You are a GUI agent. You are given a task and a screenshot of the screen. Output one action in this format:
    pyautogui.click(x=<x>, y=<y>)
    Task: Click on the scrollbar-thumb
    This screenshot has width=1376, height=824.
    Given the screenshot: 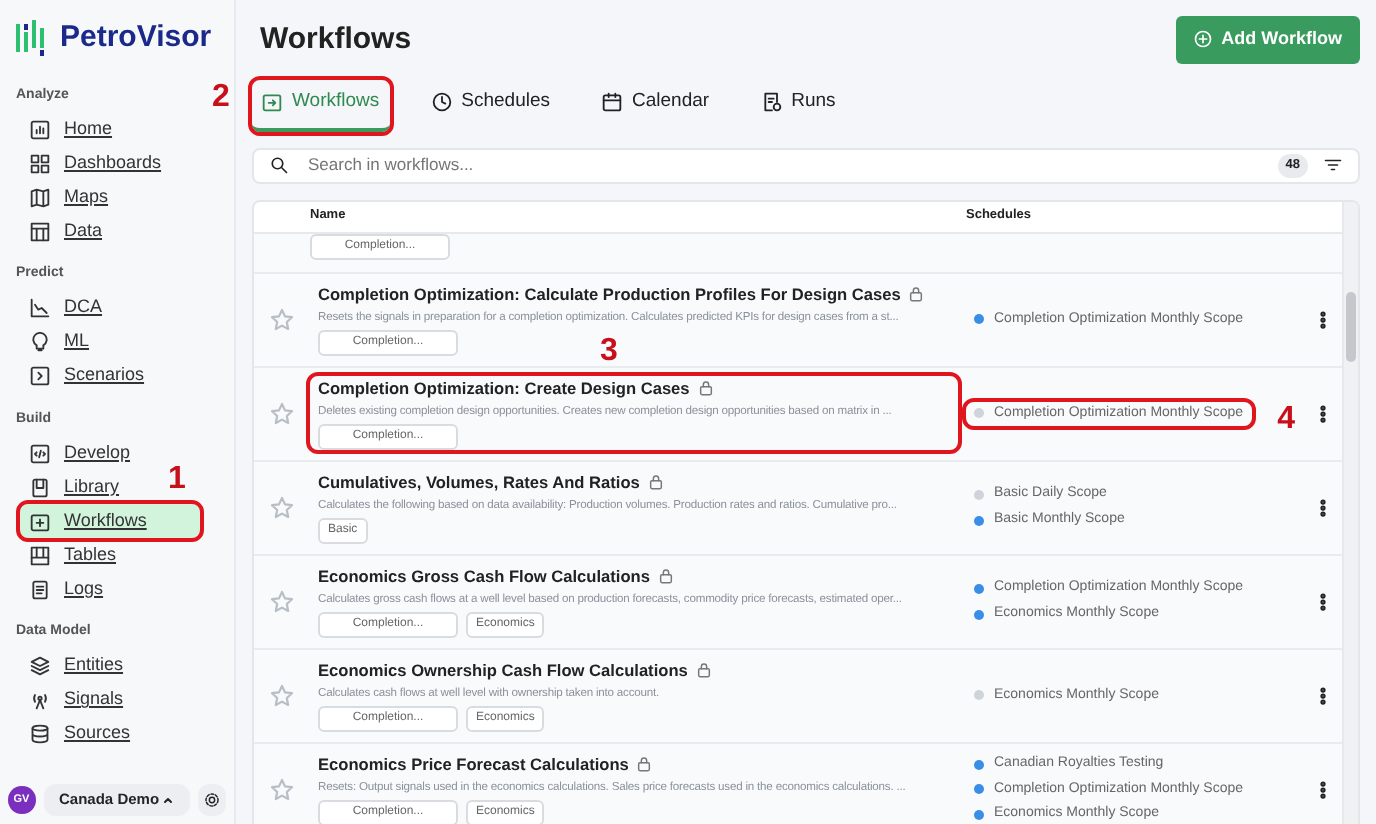 What is the action you would take?
    pyautogui.click(x=1351, y=326)
    